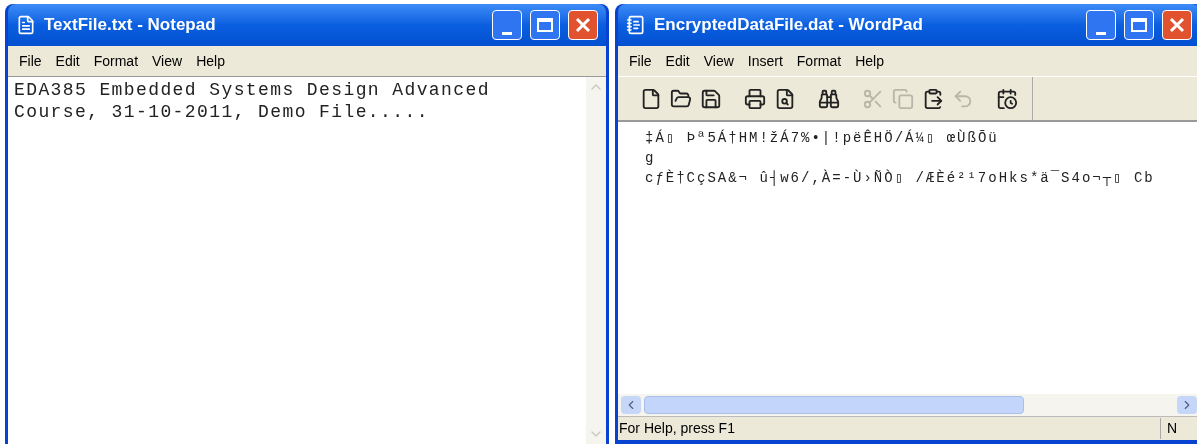  Describe the element at coordinates (785, 98) in the screenshot. I see `magnifier-page-icon` at that location.